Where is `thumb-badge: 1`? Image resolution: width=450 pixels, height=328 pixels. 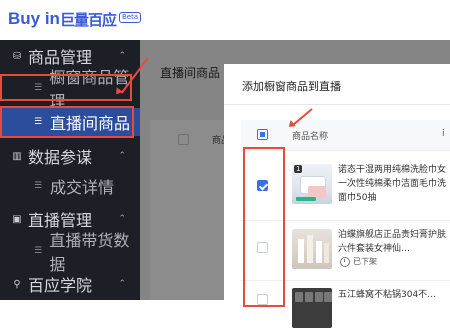
thumb-badge: 1 is located at coordinates (298, 169).